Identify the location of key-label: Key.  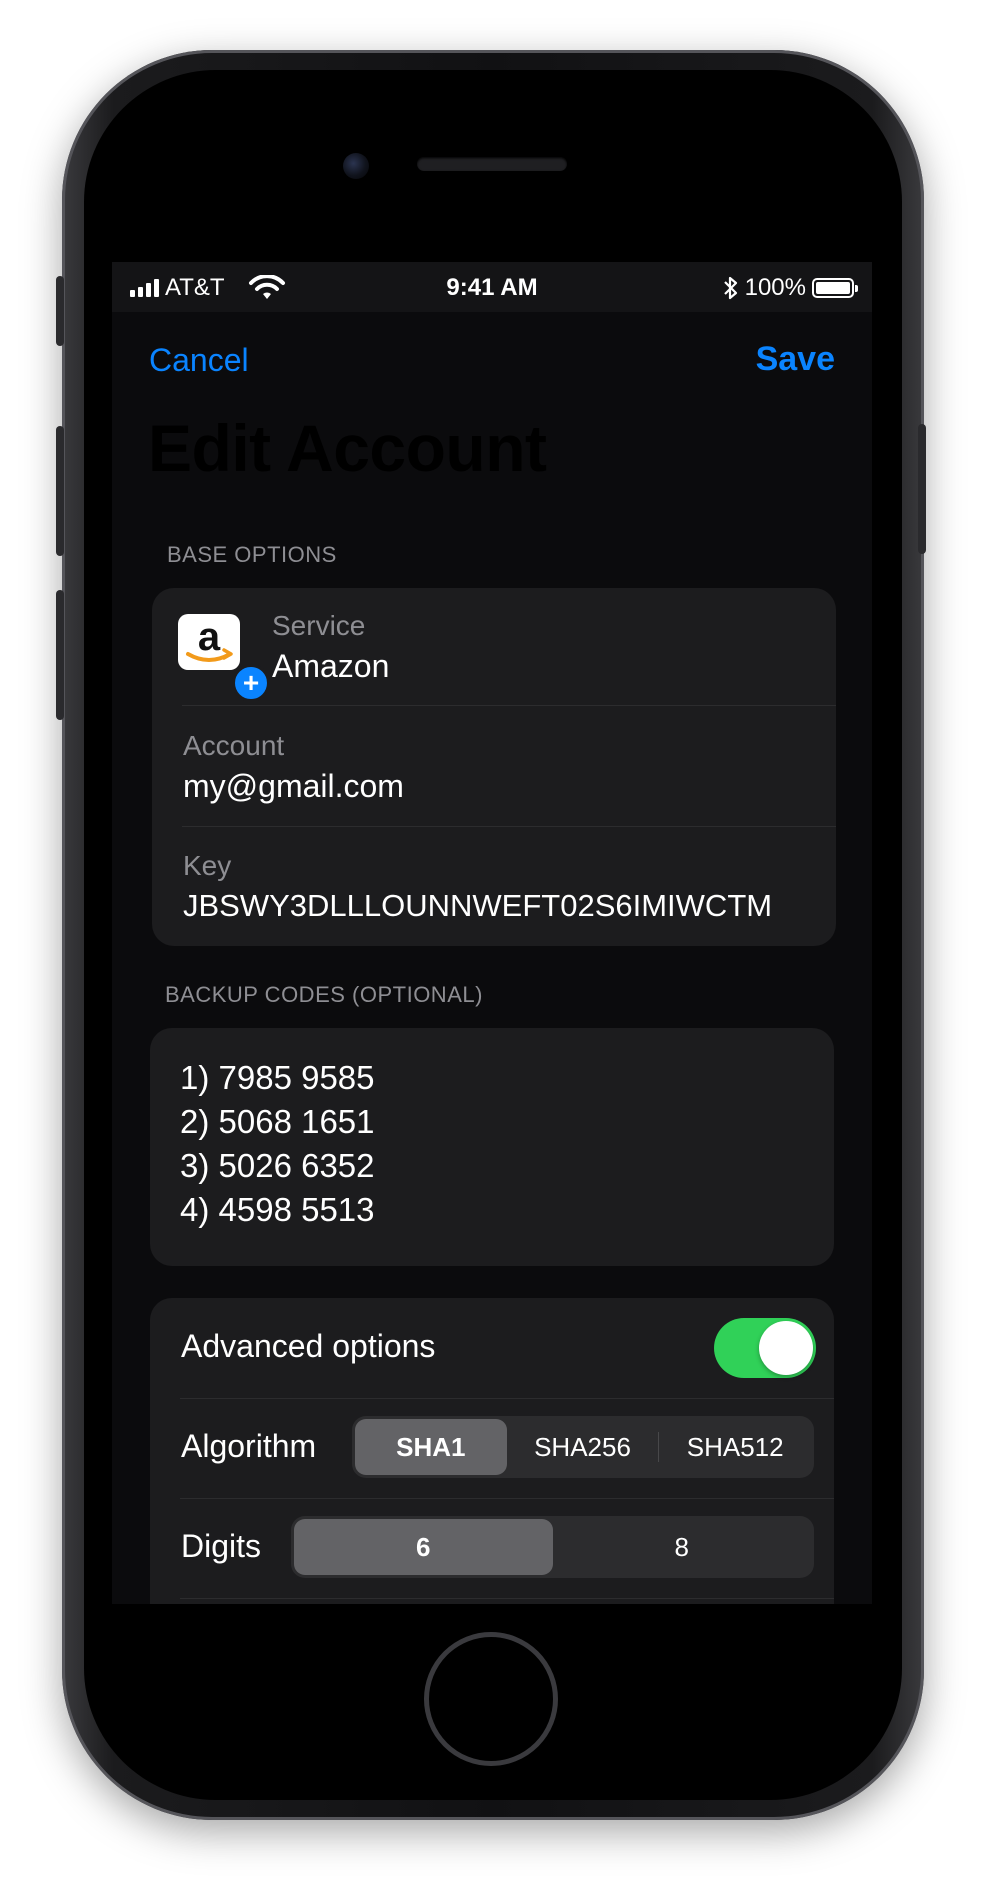
(207, 865).